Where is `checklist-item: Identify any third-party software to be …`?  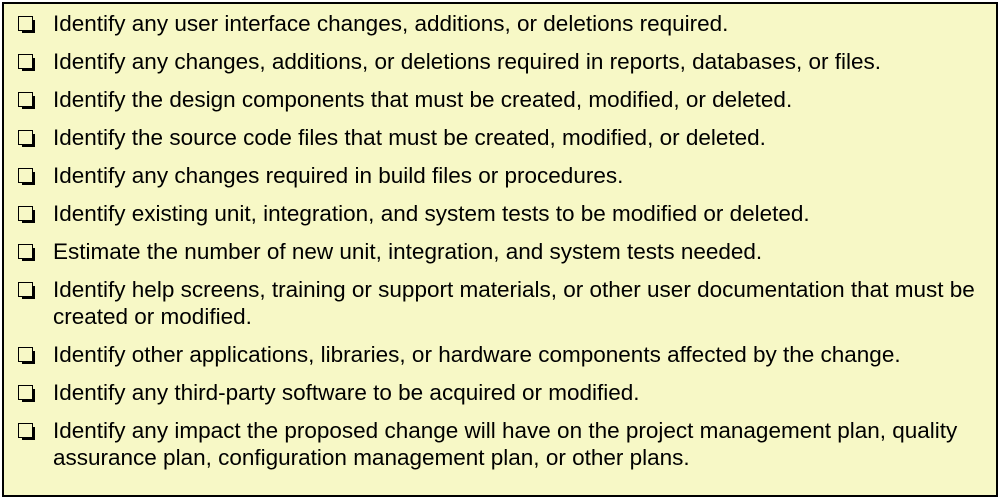 checklist-item: Identify any third-party software to be … is located at coordinates (500, 392).